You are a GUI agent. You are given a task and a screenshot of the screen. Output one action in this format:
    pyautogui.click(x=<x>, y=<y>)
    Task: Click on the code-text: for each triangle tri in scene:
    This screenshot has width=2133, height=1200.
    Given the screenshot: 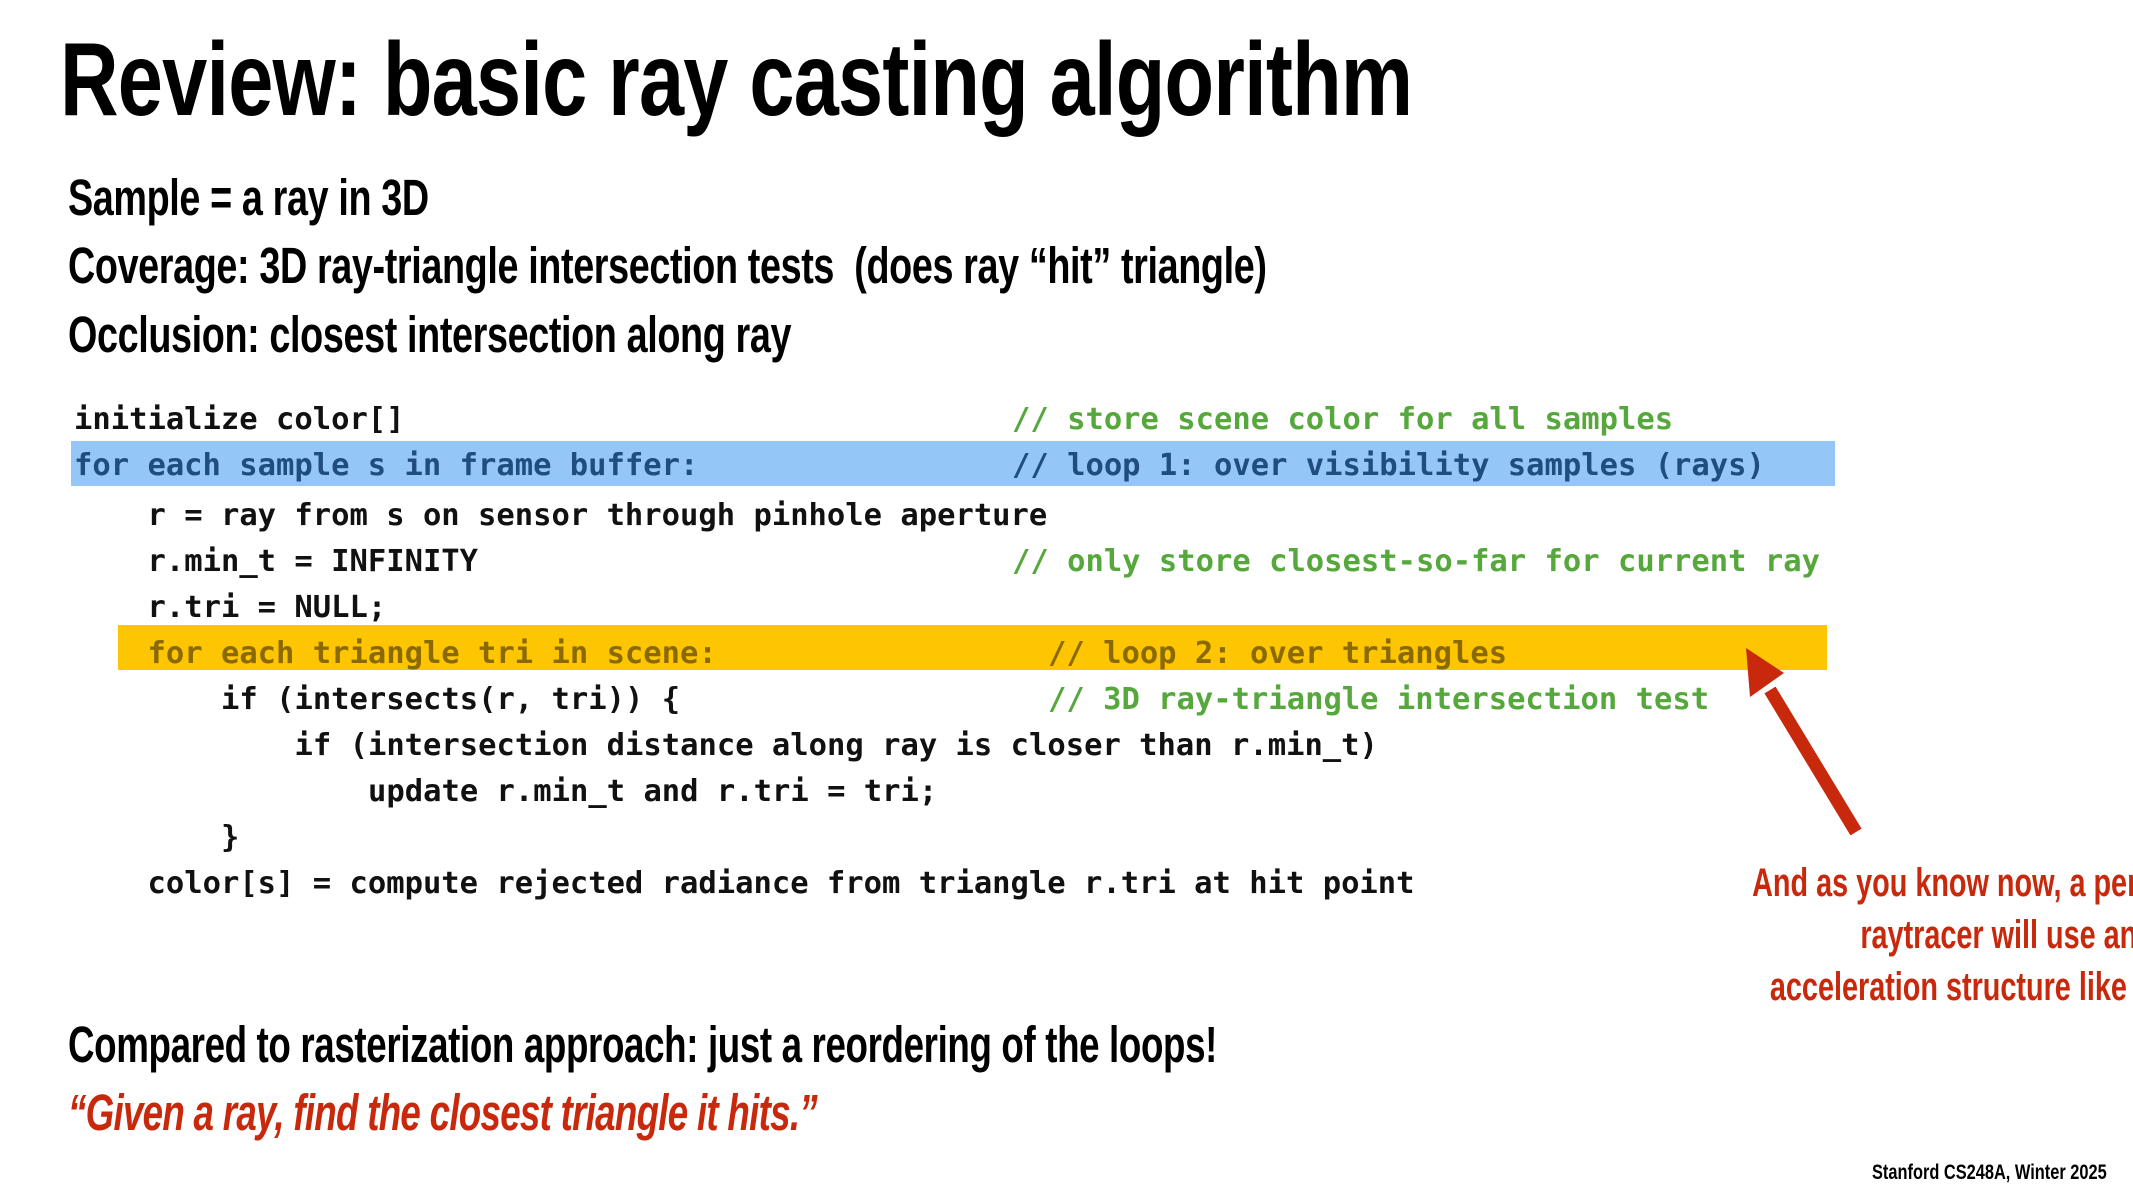 What is the action you would take?
    pyautogui.click(x=432, y=653)
    